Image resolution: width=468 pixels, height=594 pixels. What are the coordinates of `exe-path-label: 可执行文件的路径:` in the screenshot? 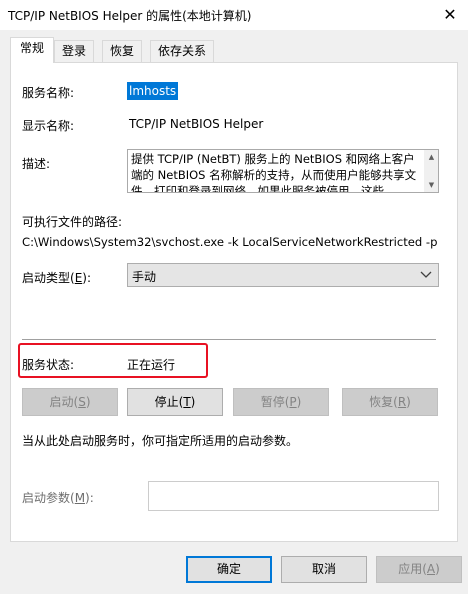 It's located at (72, 222).